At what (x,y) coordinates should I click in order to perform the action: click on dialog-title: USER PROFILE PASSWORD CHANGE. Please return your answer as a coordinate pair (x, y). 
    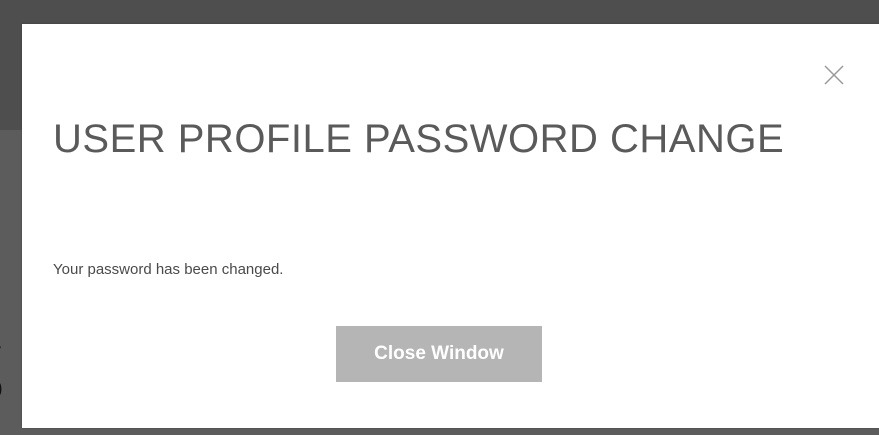
    Looking at the image, I should click on (419, 139).